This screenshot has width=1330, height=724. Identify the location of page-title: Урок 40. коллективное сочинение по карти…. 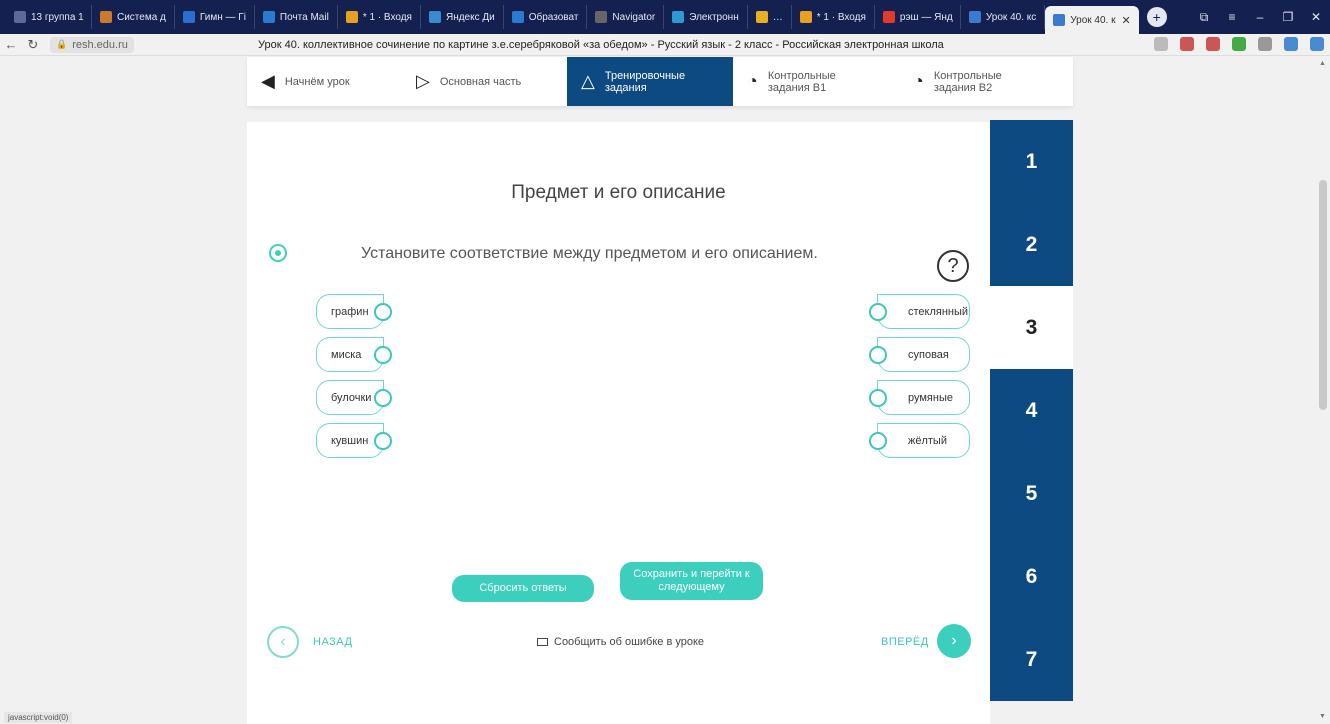
(601, 44).